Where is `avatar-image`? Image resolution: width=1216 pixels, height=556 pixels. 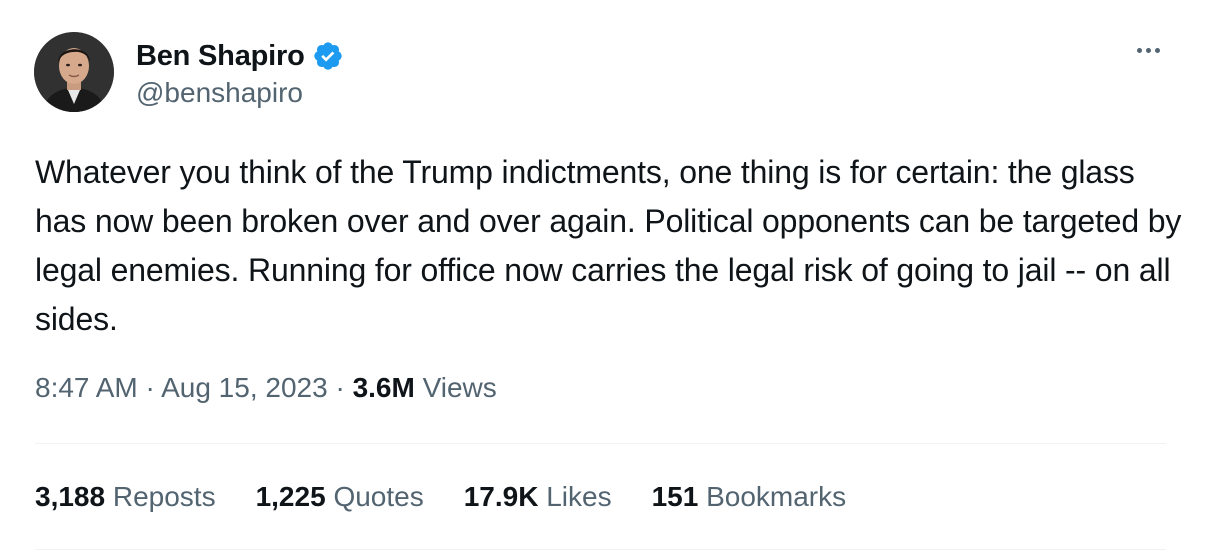
avatar-image is located at coordinates (74, 72).